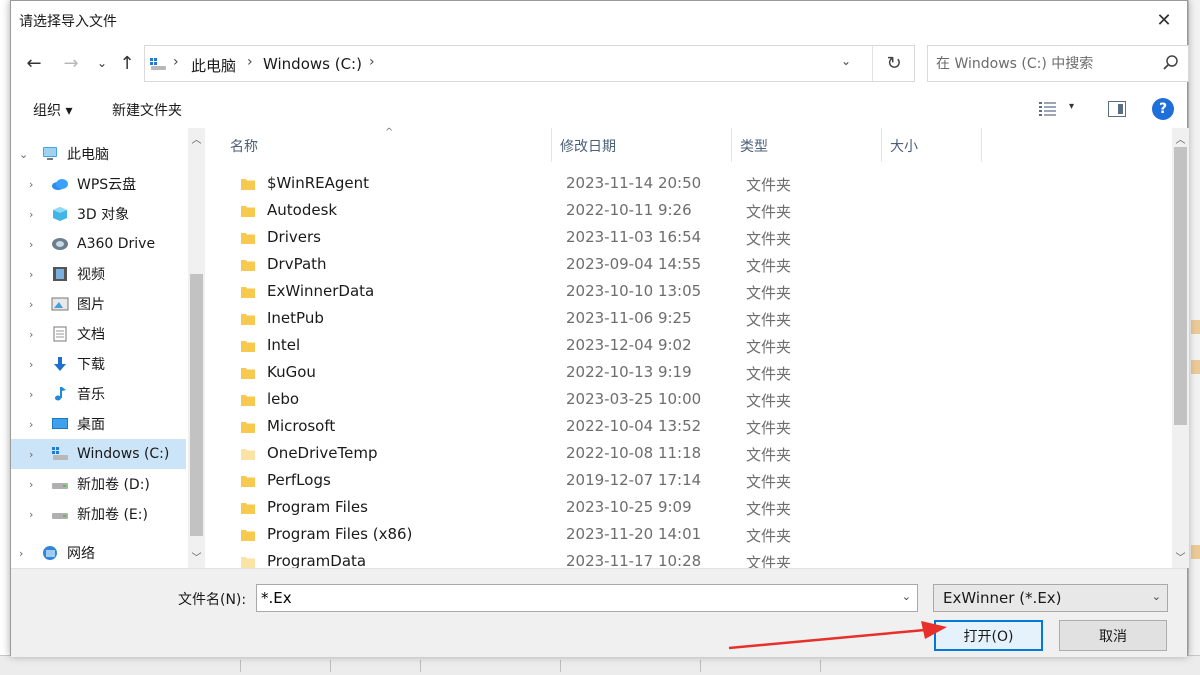 Image resolution: width=1200 pixels, height=675 pixels. I want to click on file-row: Program Files (x86) 2023-11-20 14:01 文件夹, so click(692, 534).